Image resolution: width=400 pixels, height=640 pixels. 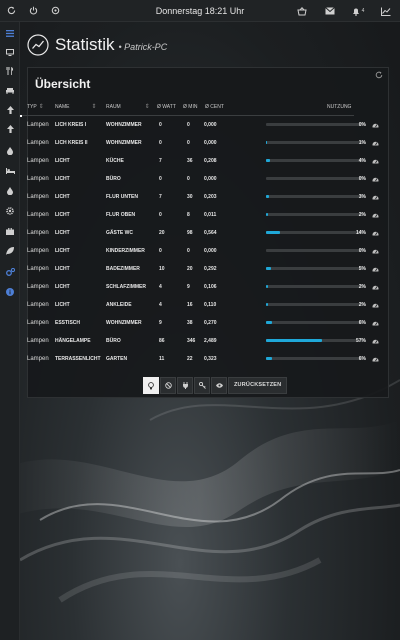 I want to click on sidebar-item-settings, so click(x=10, y=211).